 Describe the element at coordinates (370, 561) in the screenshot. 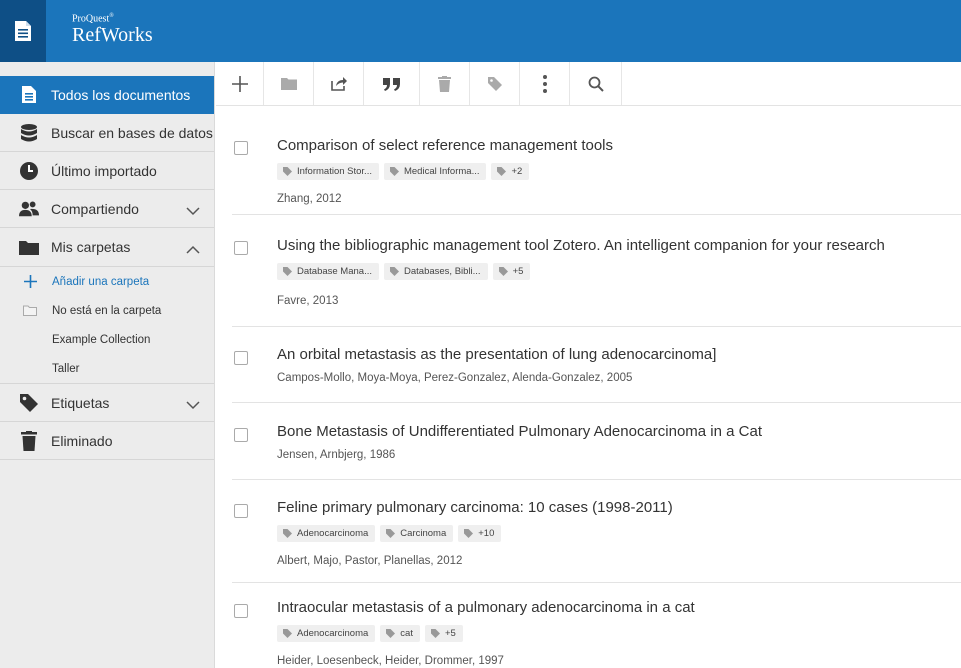

I see `document-authors: Albert, Majo, Pastor, Planellas, 2012` at that location.